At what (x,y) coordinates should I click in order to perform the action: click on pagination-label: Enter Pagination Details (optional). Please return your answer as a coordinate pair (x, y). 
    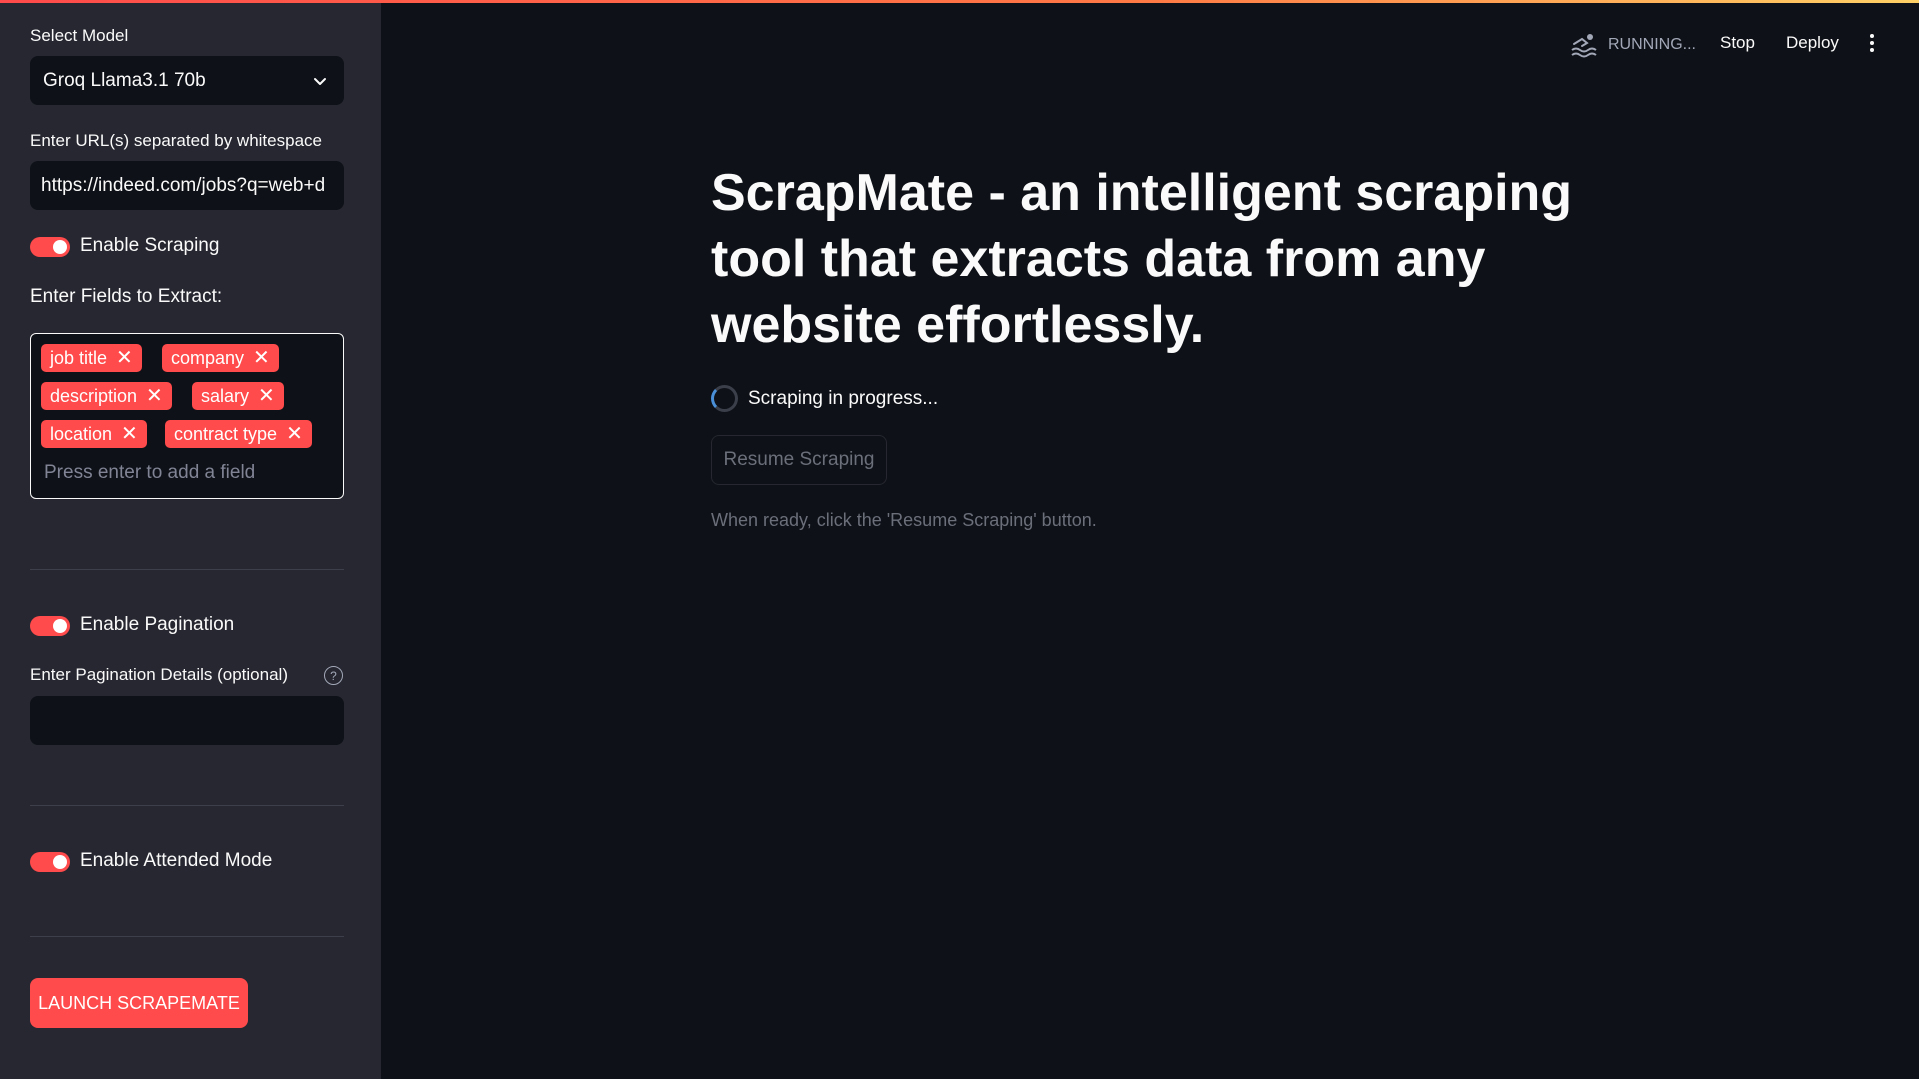
    Looking at the image, I should click on (159, 674).